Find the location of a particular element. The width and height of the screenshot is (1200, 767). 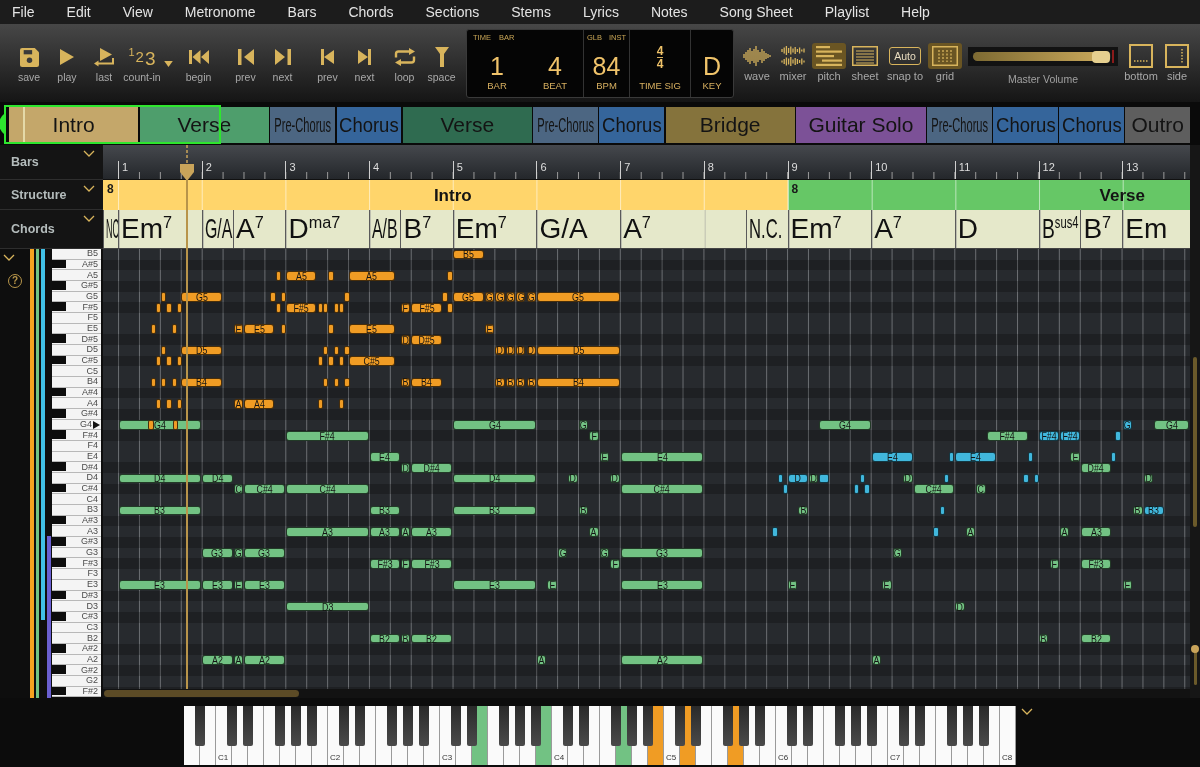

menu-item: Chords is located at coordinates (371, 12).